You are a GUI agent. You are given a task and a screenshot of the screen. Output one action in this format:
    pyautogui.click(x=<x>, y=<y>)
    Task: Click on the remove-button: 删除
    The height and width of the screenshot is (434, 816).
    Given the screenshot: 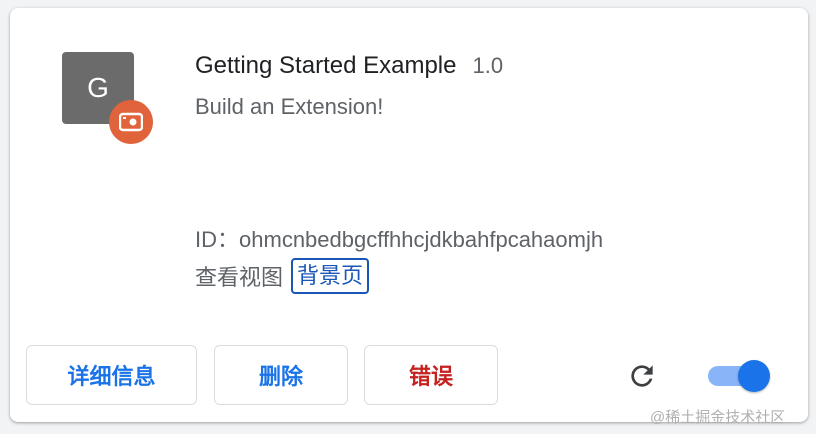 What is the action you would take?
    pyautogui.click(x=281, y=375)
    